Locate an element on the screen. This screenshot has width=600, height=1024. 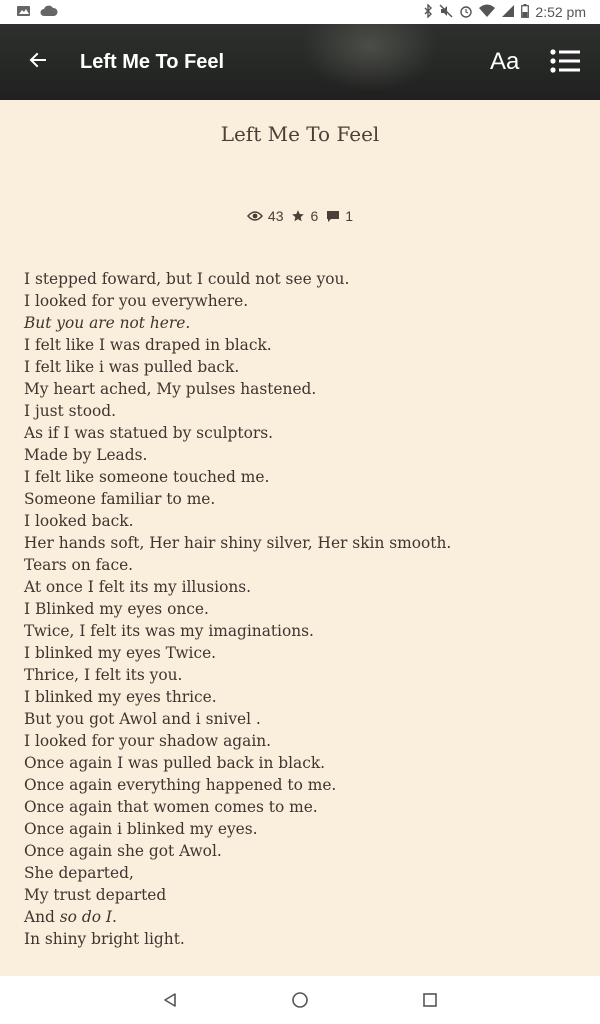
story-line: I felt like I was draped in black. is located at coordinates (148, 345).